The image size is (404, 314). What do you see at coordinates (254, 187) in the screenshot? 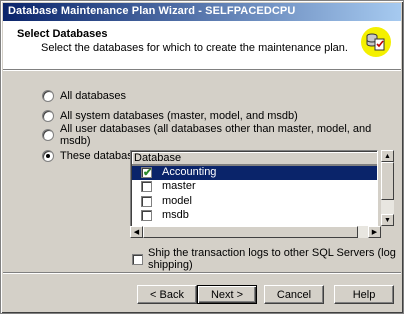
I see `list-item: master` at bounding box center [254, 187].